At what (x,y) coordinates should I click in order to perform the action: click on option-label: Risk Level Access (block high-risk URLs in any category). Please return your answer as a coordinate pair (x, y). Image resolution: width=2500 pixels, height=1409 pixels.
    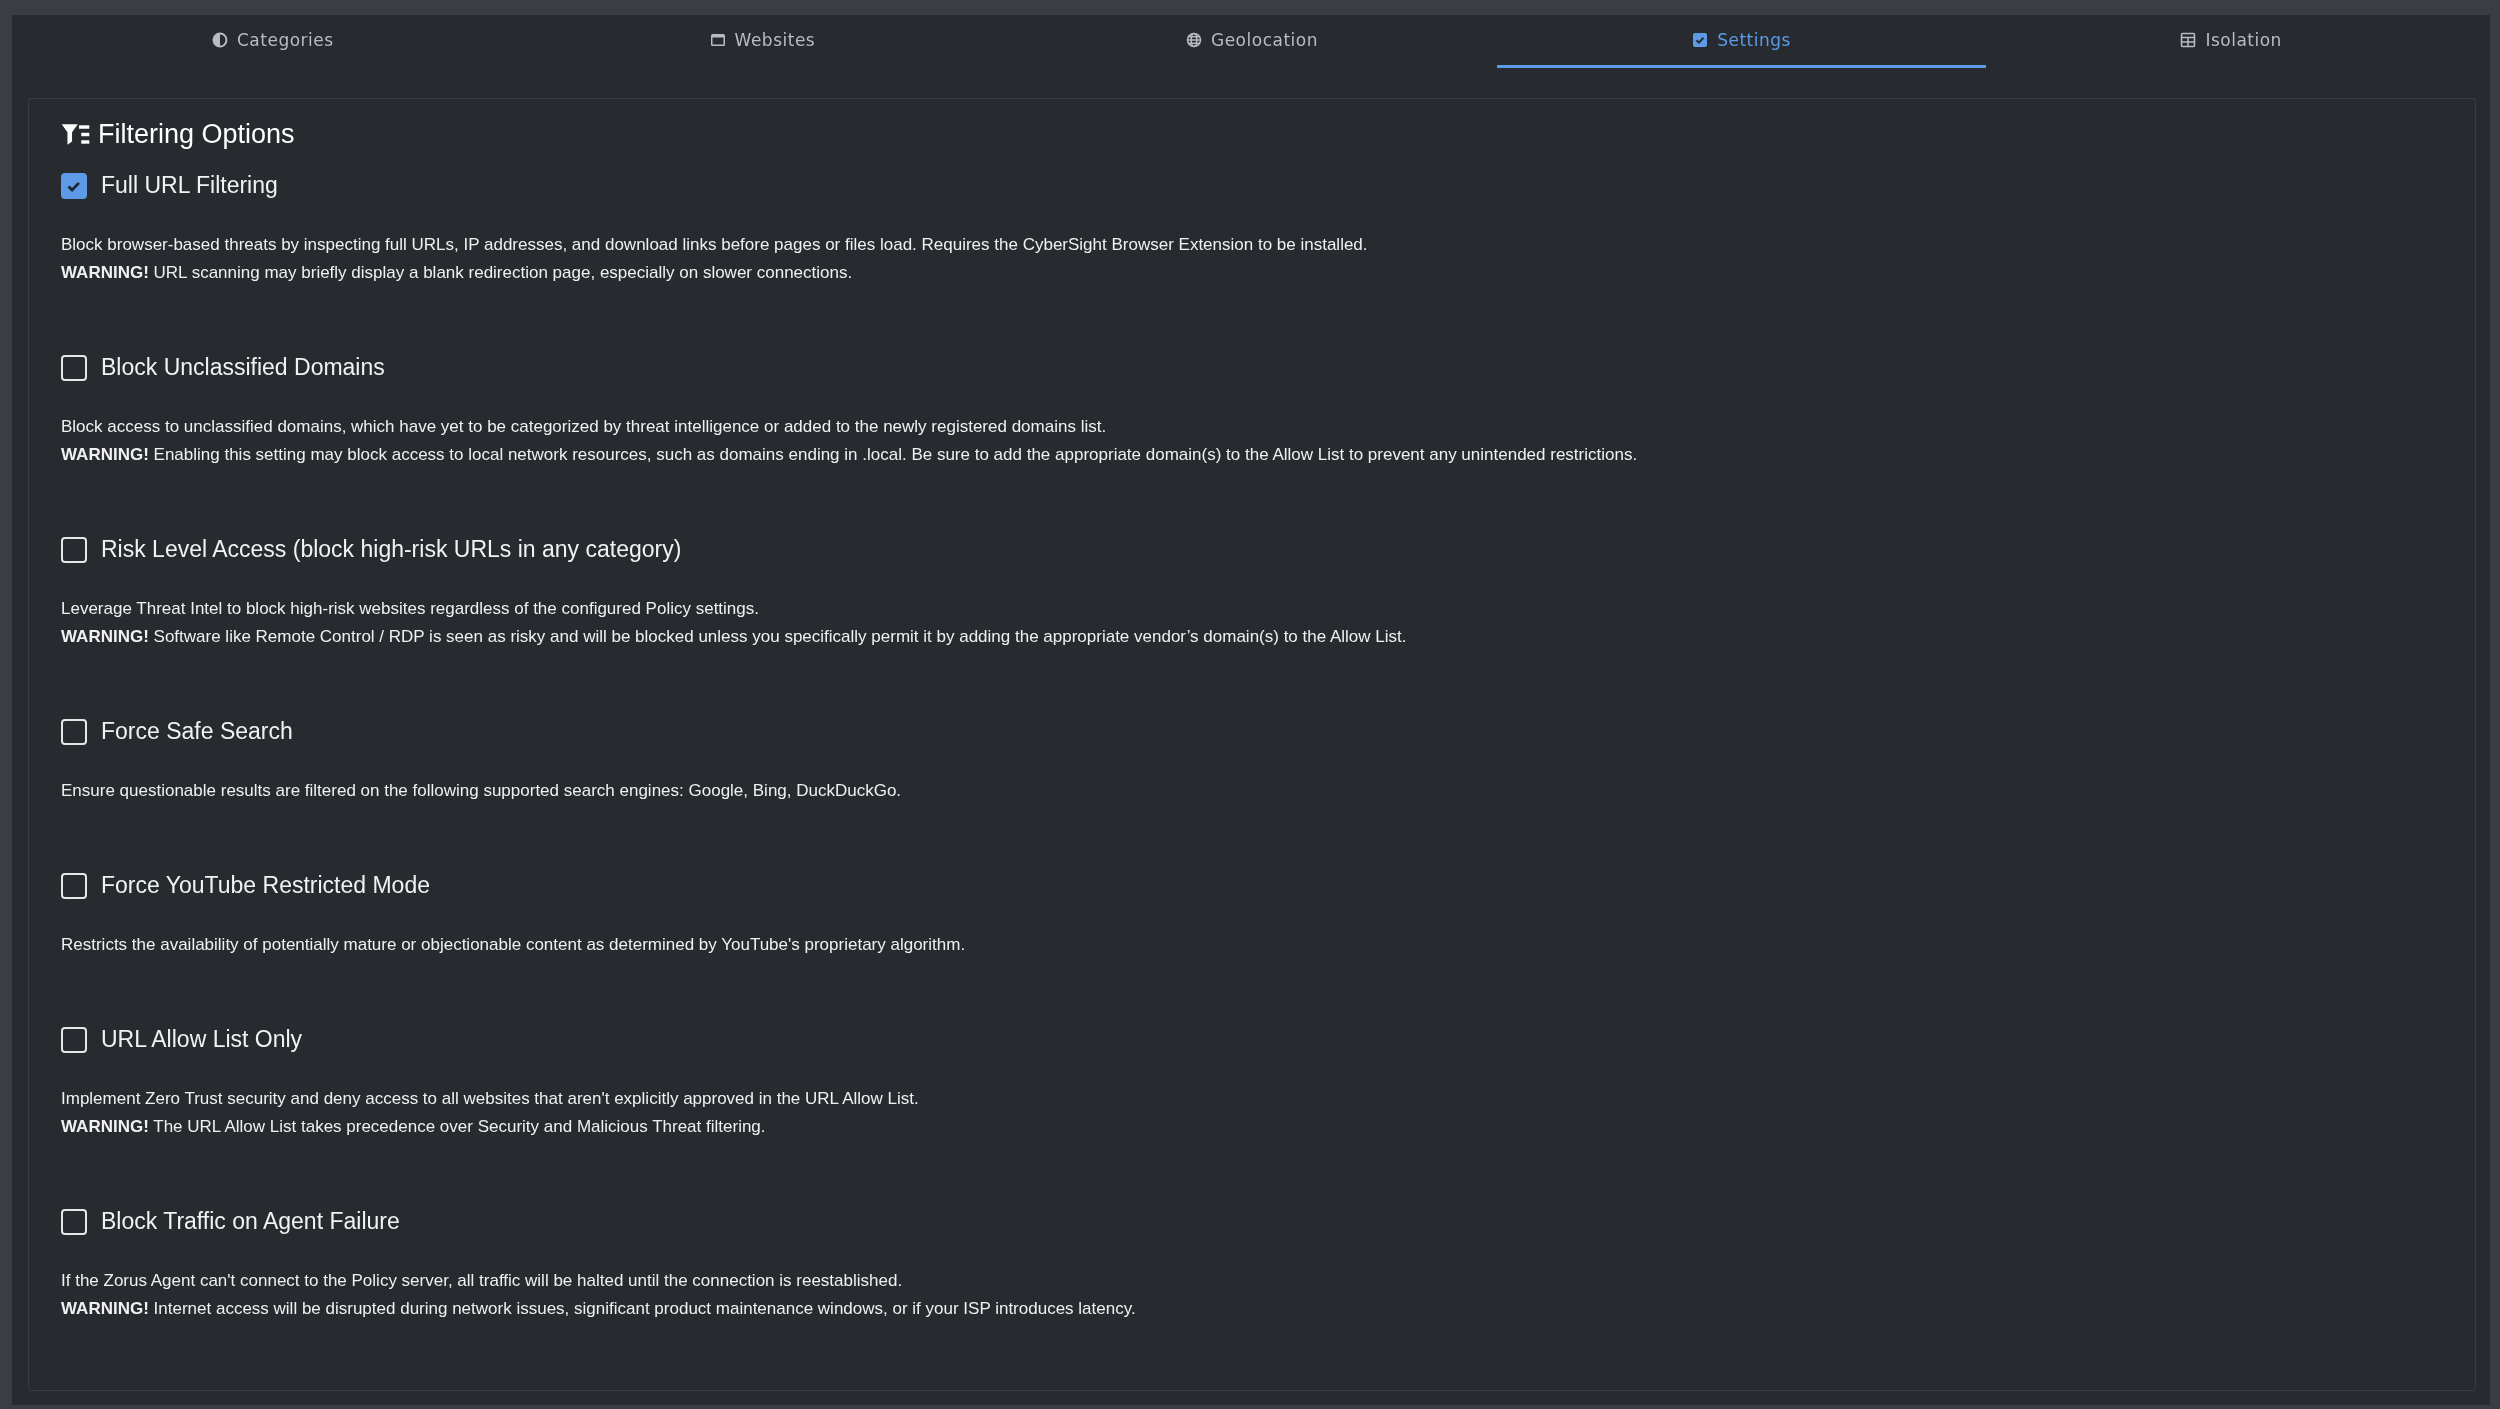
    Looking at the image, I should click on (391, 549).